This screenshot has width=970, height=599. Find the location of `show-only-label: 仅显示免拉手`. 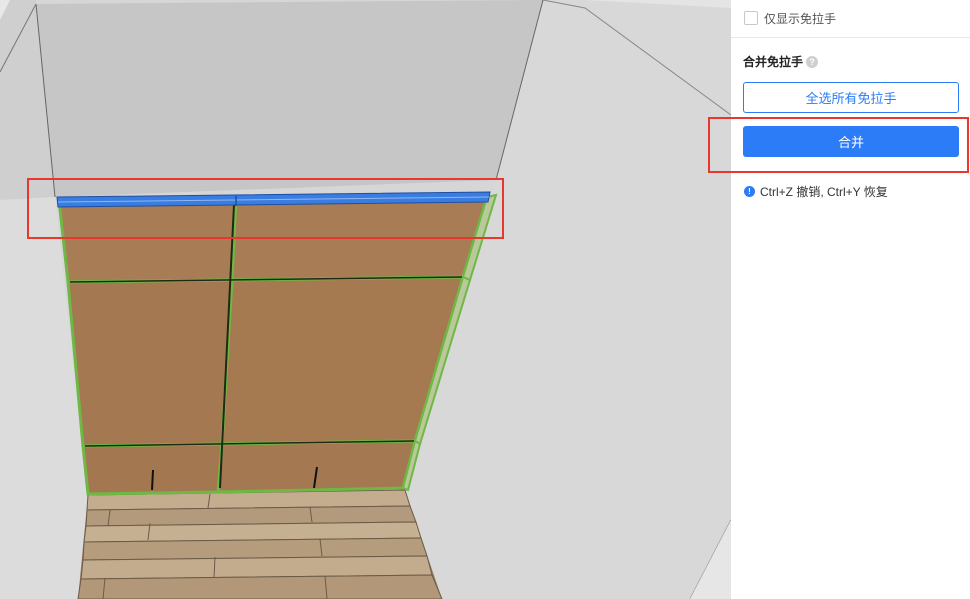

show-only-label: 仅显示免拉手 is located at coordinates (800, 18).